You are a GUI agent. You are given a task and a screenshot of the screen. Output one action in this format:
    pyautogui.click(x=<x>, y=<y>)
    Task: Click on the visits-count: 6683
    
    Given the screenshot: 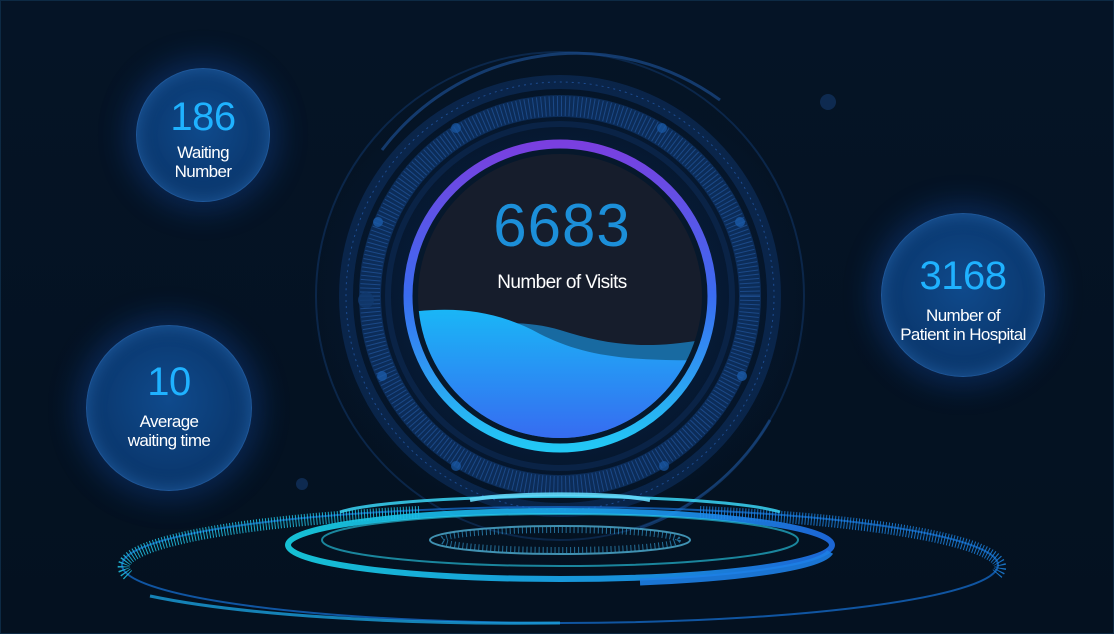 What is the action you would take?
    pyautogui.click(x=562, y=225)
    